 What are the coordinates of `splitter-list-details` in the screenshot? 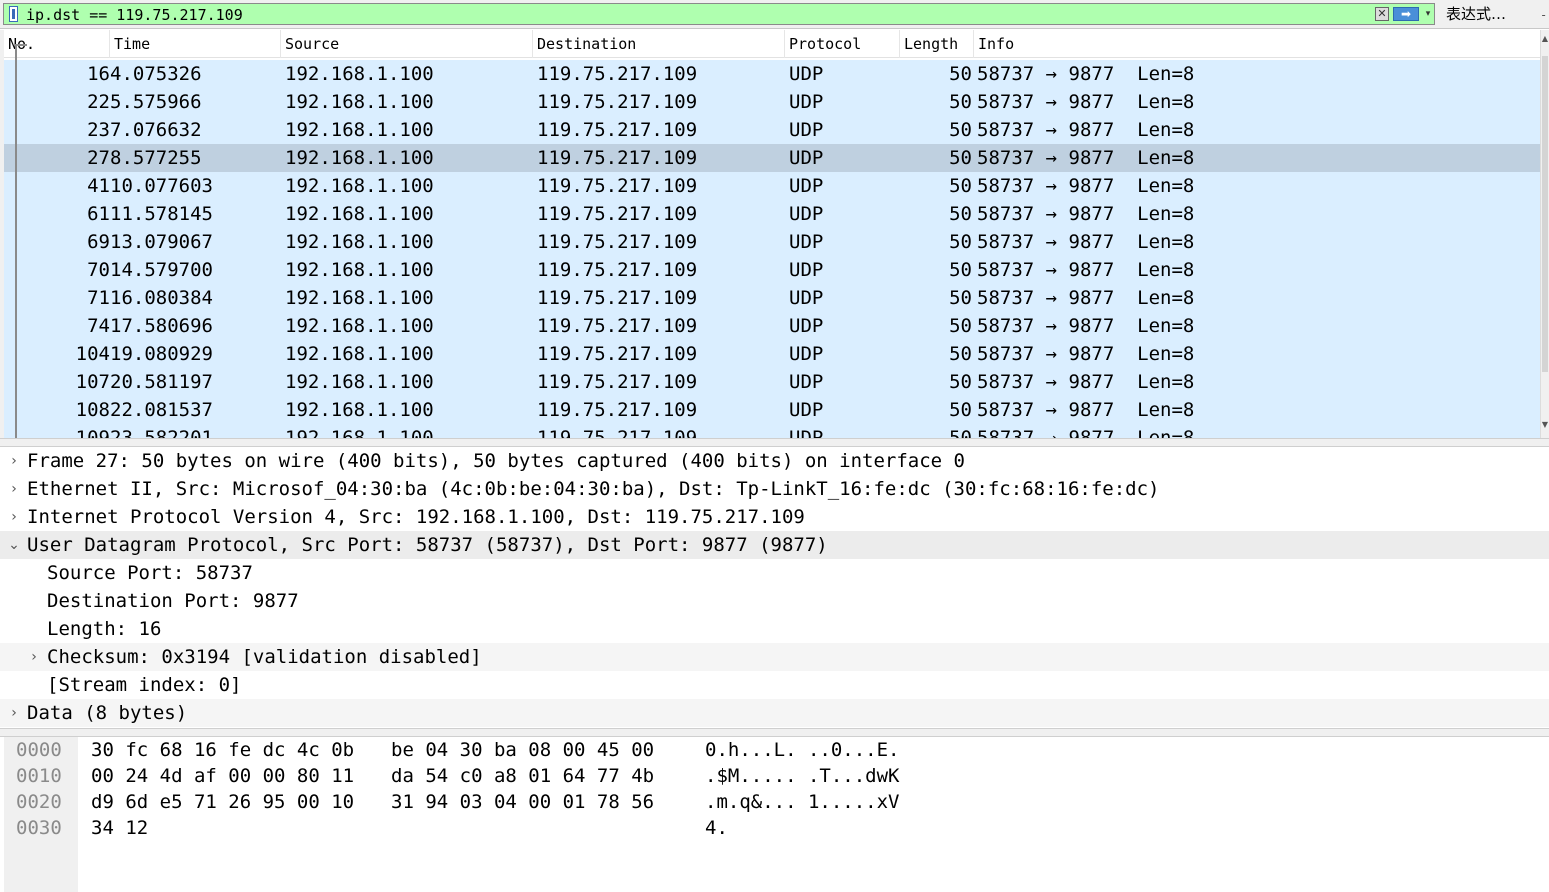 It's located at (774, 442).